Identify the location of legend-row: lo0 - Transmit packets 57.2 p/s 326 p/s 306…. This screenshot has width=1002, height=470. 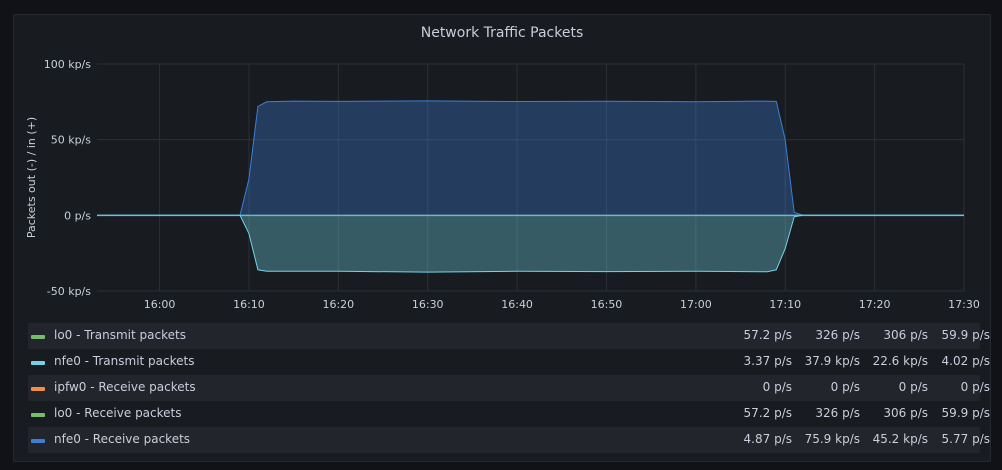
(509, 336).